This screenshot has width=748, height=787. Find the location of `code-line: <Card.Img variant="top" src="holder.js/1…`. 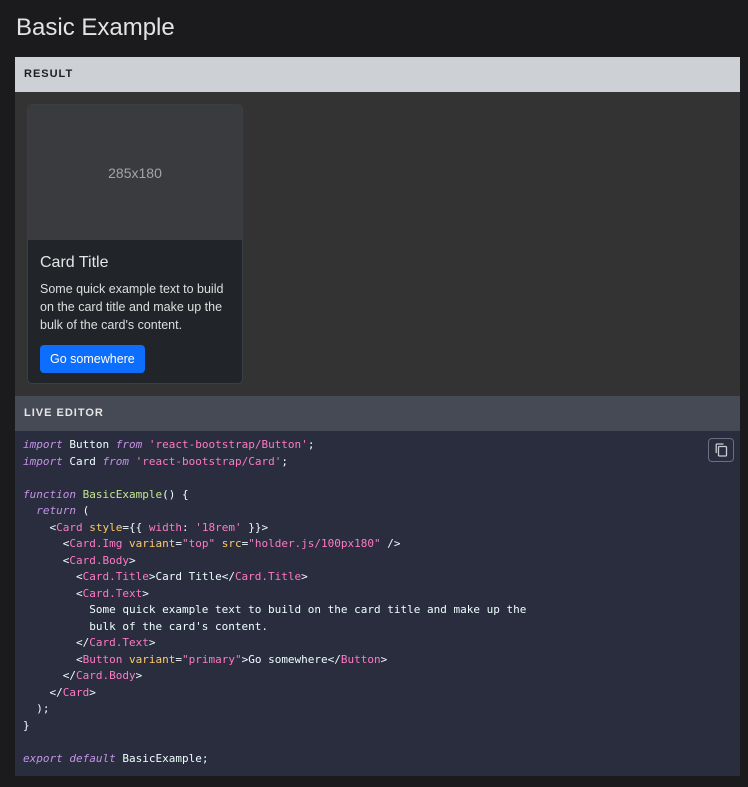

code-line: <Card.Img variant="top" src="holder.js/1… is located at coordinates (274, 544).